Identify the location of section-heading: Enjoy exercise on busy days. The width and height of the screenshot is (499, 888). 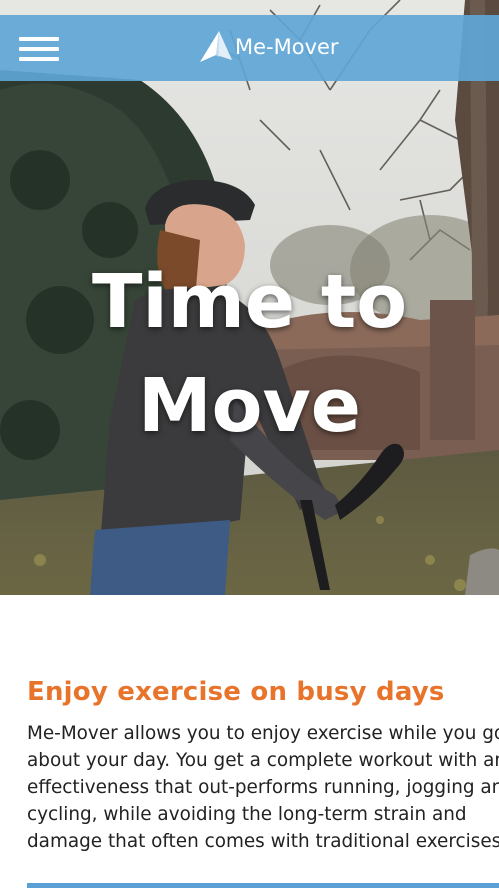
(236, 692).